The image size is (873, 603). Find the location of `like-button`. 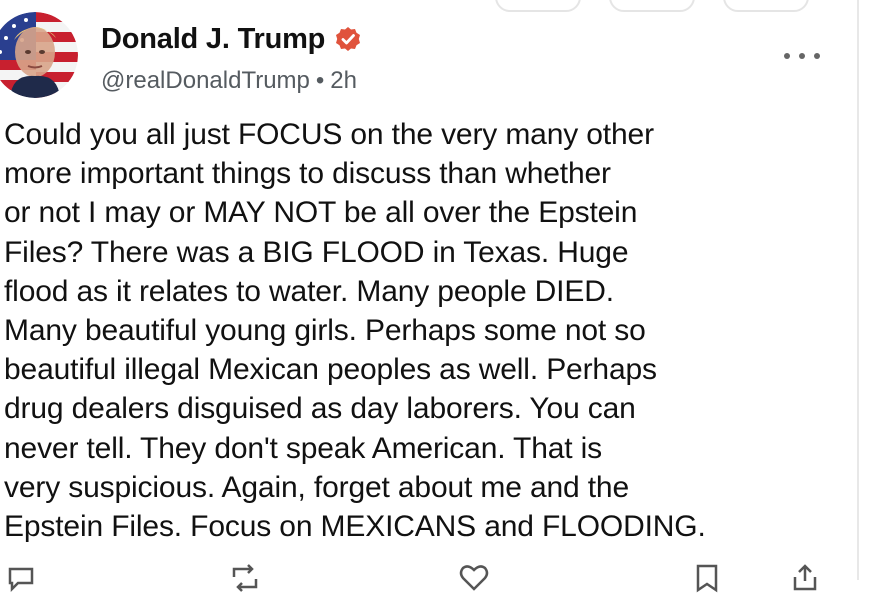

like-button is located at coordinates (481, 578).